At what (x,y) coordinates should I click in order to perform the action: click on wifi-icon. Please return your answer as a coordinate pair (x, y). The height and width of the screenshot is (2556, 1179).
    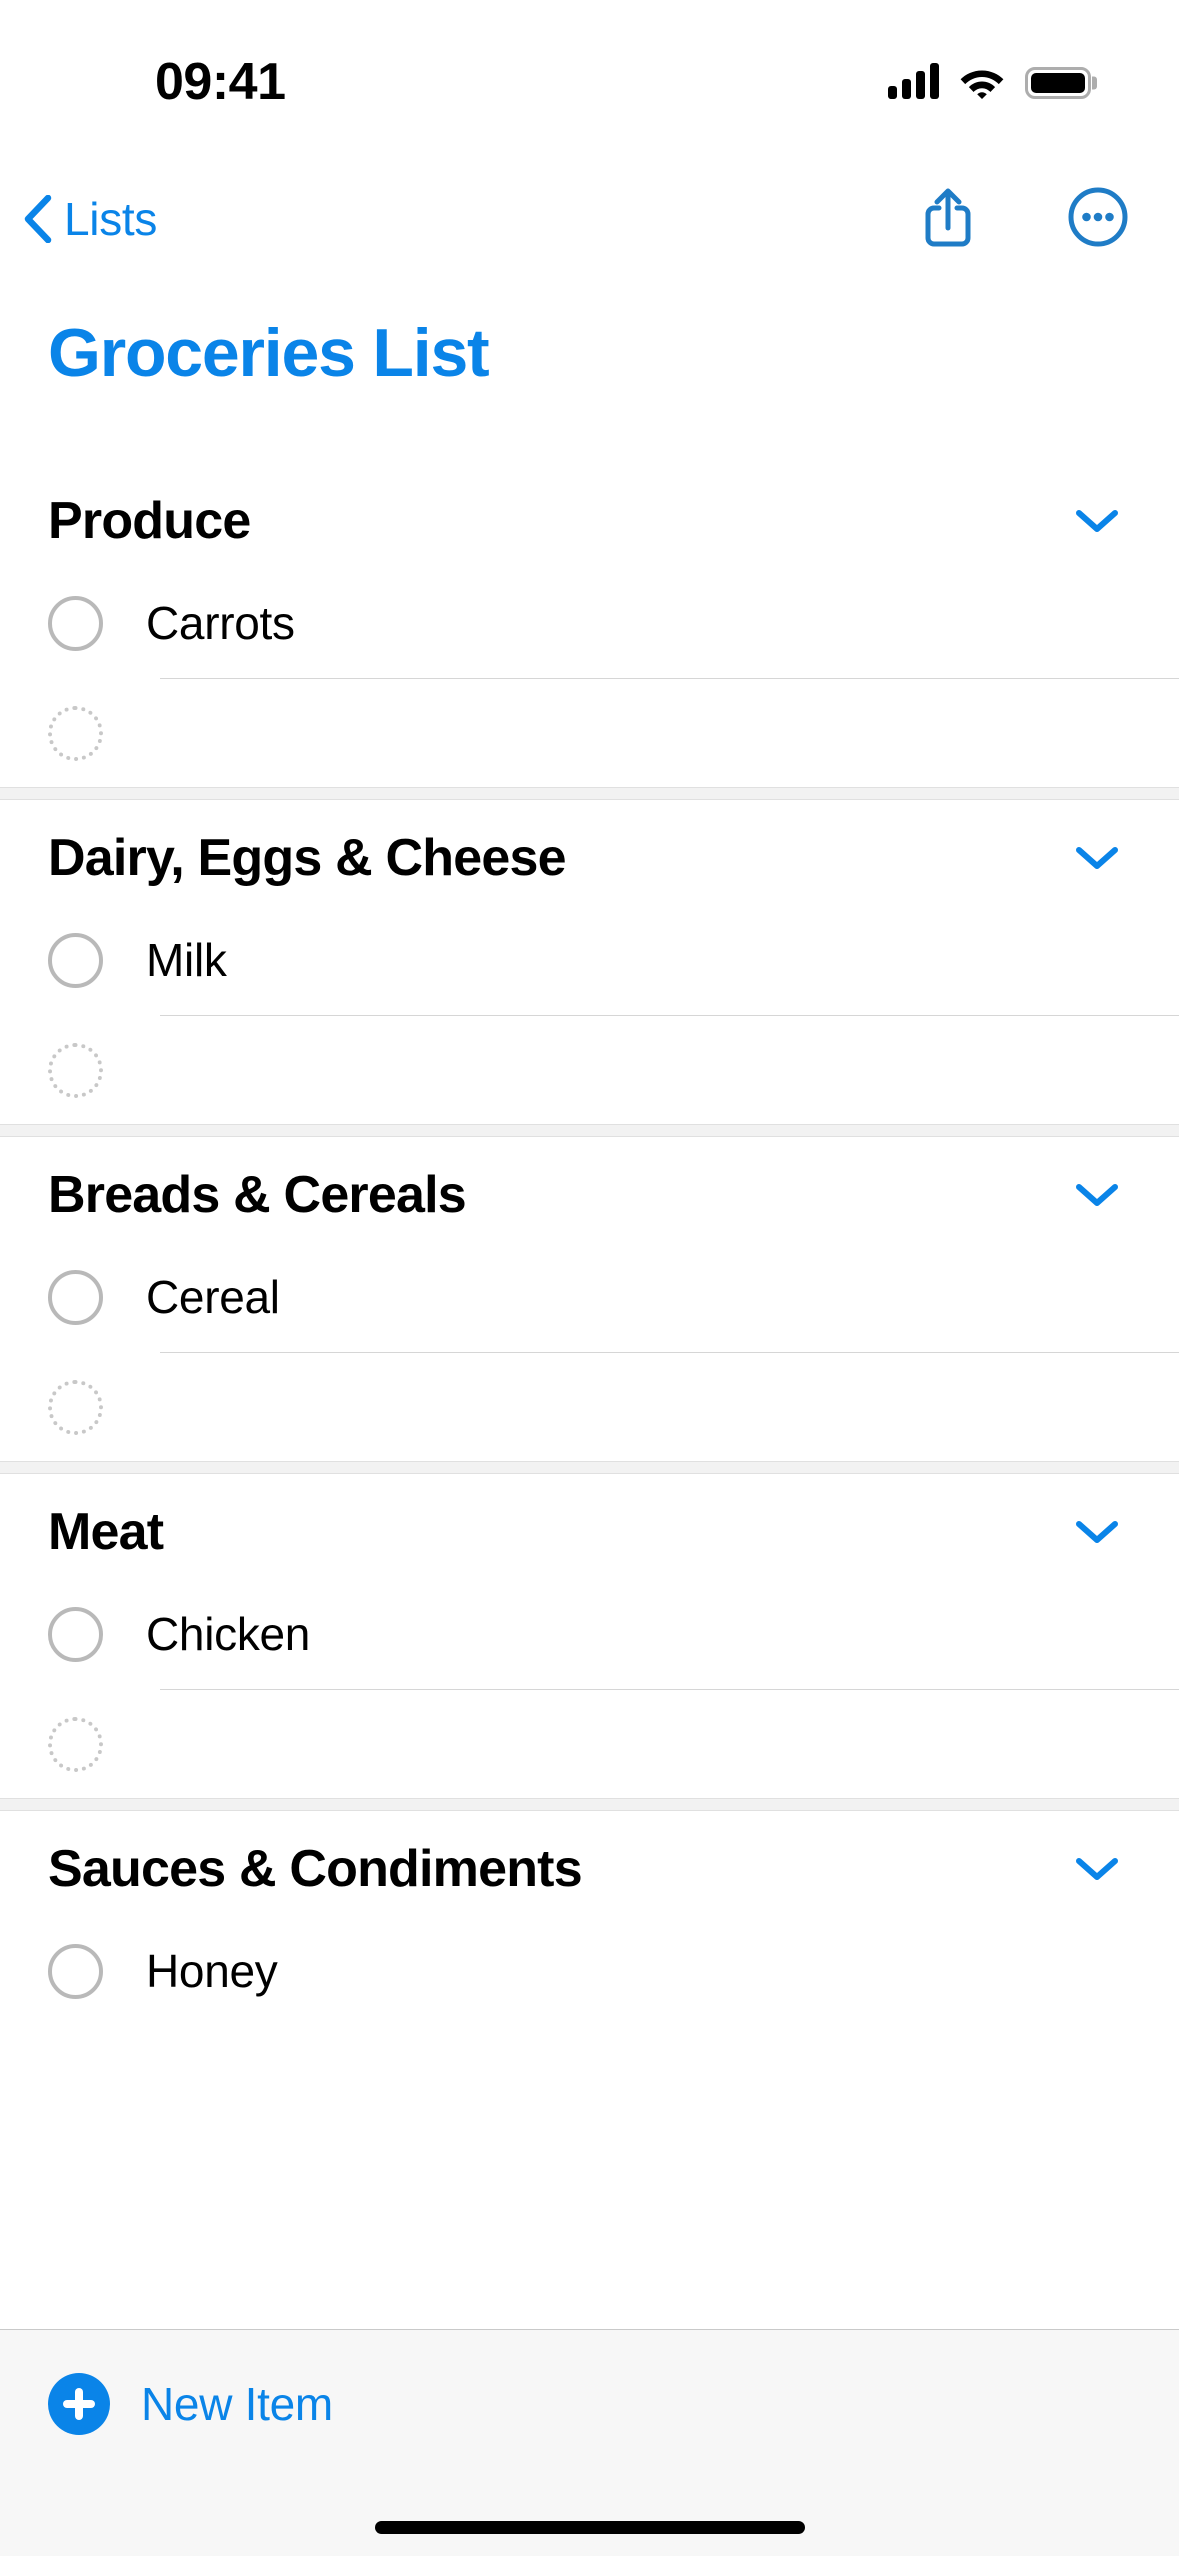
    Looking at the image, I should click on (982, 82).